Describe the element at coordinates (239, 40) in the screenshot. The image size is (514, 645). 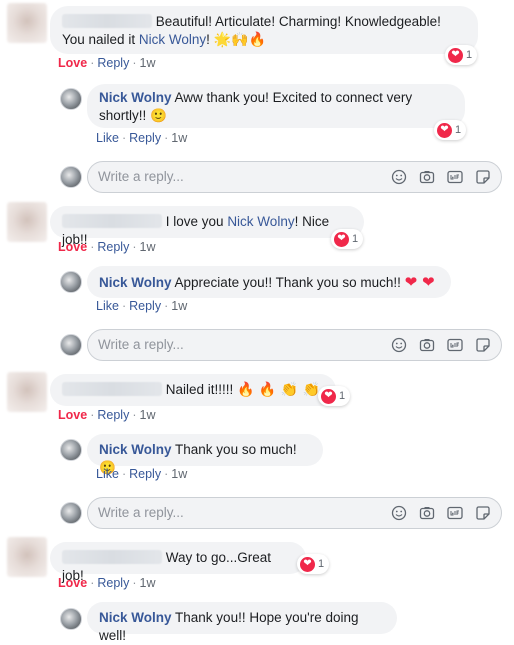
I see `comment-emojis: 🌟🙌🔥` at that location.